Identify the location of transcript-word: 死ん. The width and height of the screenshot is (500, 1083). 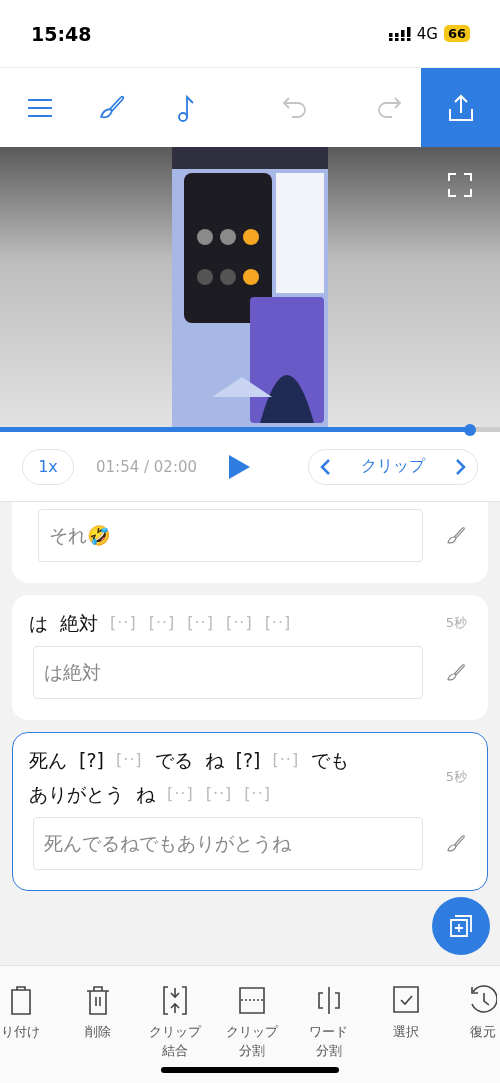
(48, 760).